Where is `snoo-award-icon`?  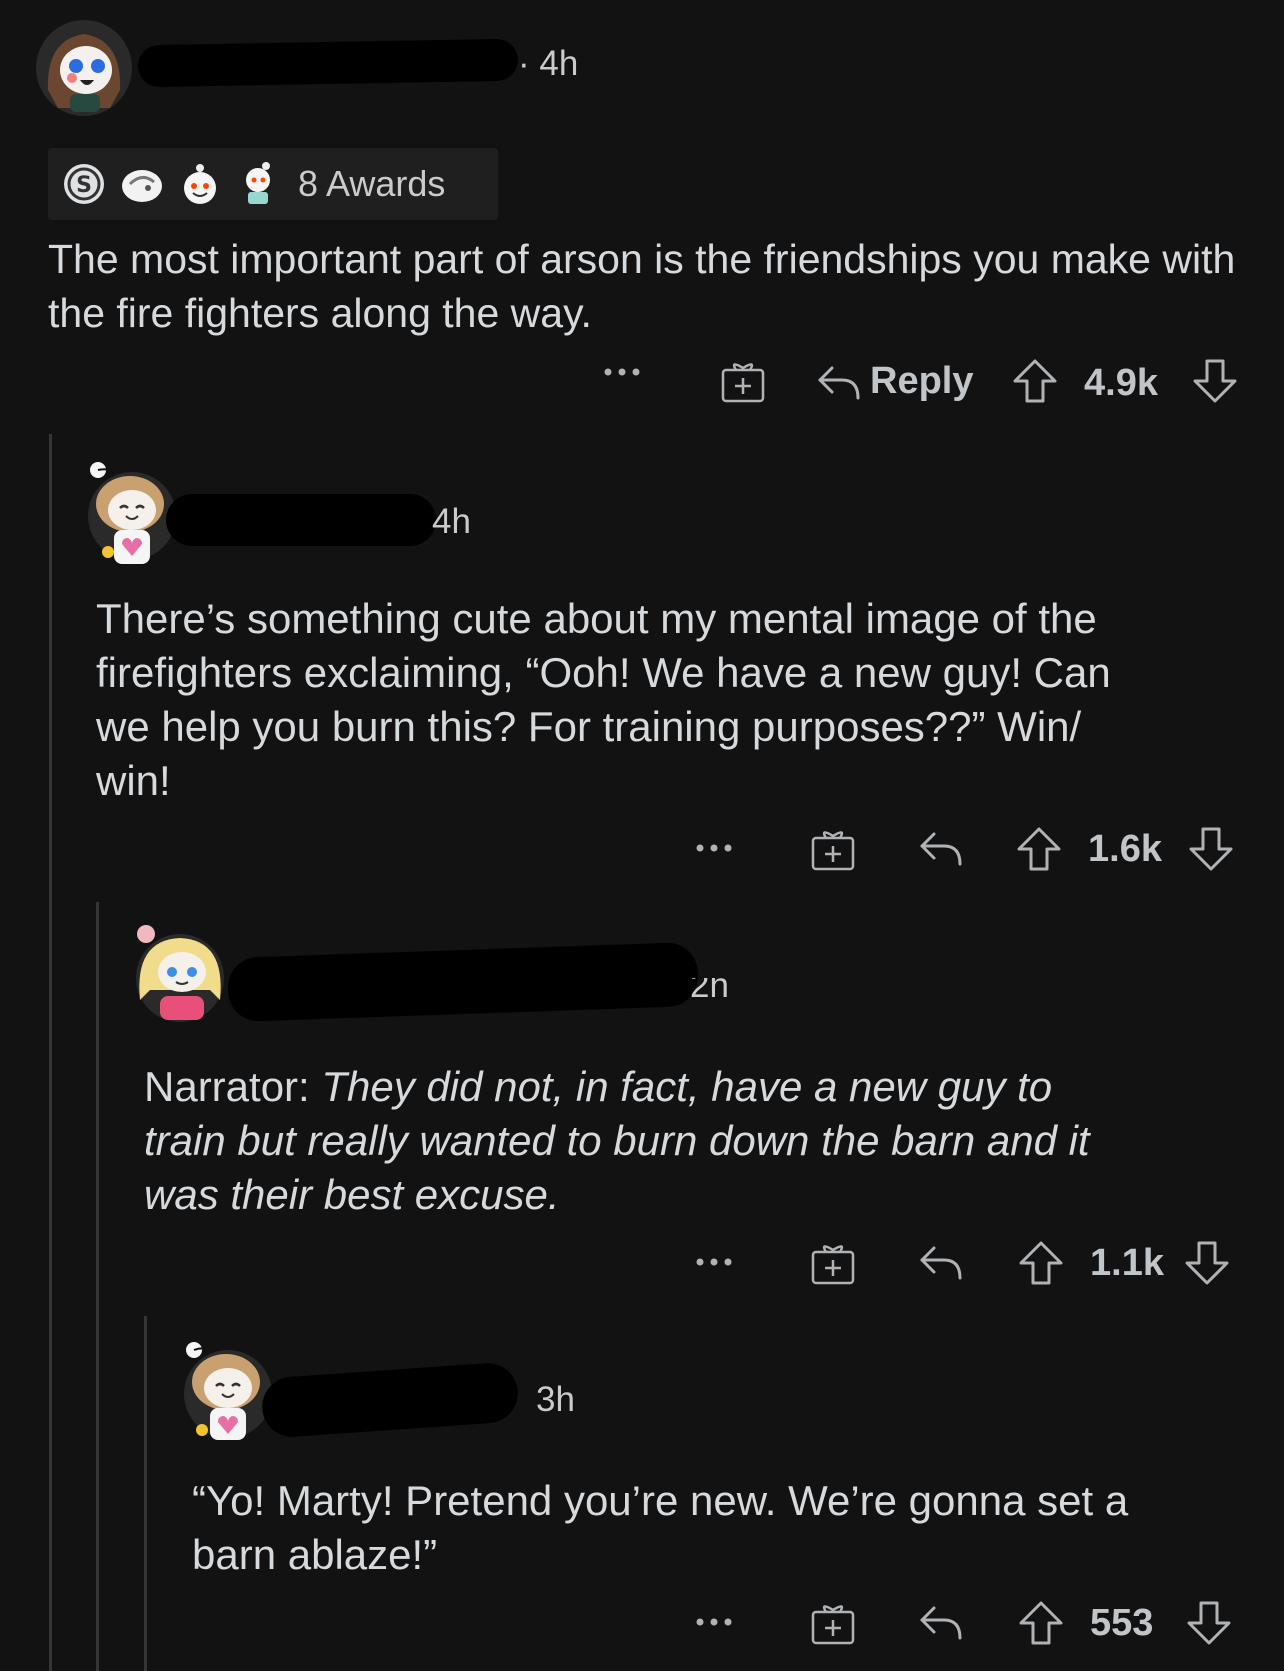
snoo-award-icon is located at coordinates (258, 184).